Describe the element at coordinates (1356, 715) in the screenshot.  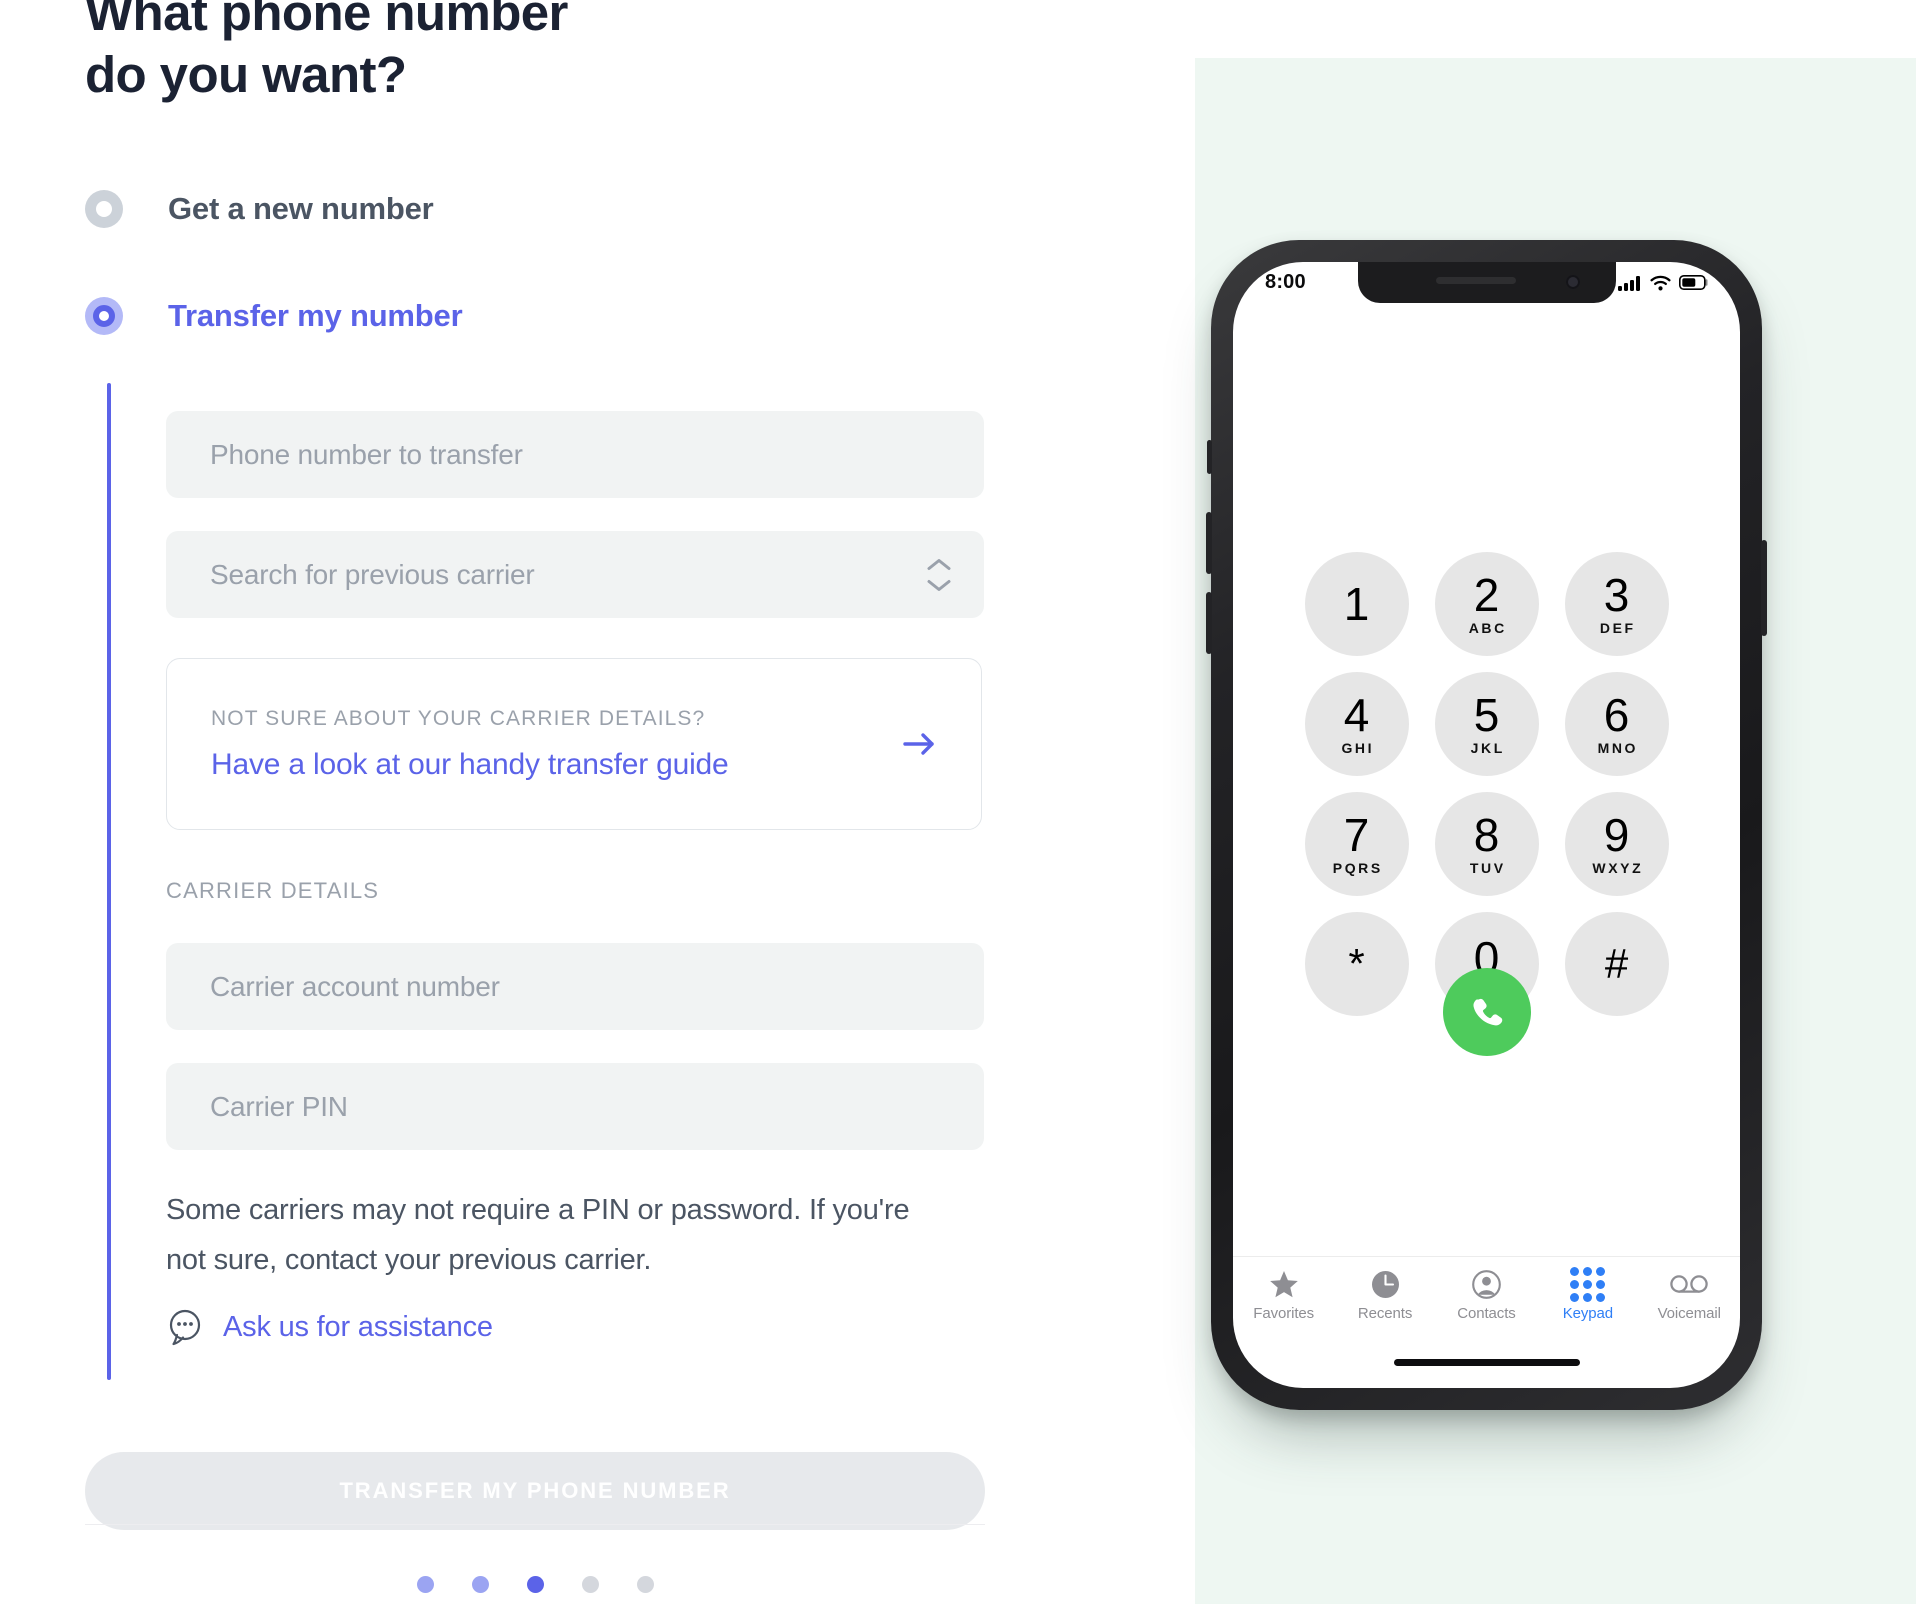
I see `key-4-number: 4` at that location.